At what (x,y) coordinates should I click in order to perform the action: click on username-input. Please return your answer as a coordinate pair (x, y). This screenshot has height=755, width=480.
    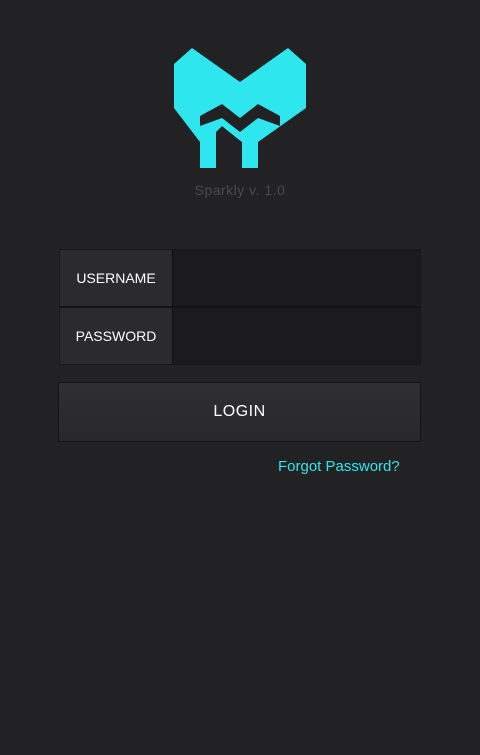
    Looking at the image, I should click on (297, 278).